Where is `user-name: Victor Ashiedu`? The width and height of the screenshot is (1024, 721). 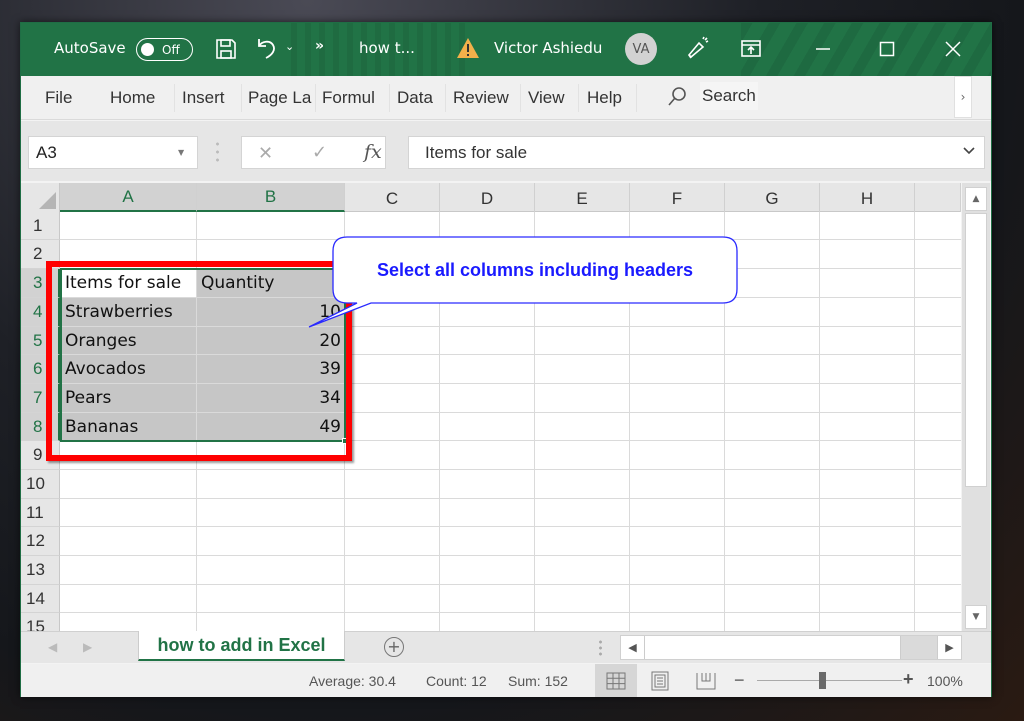 user-name: Victor Ashiedu is located at coordinates (548, 48).